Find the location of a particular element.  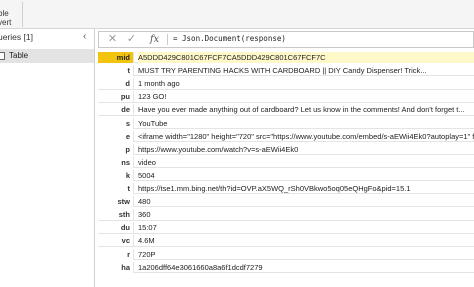

record-value: YouTube is located at coordinates (306, 123).